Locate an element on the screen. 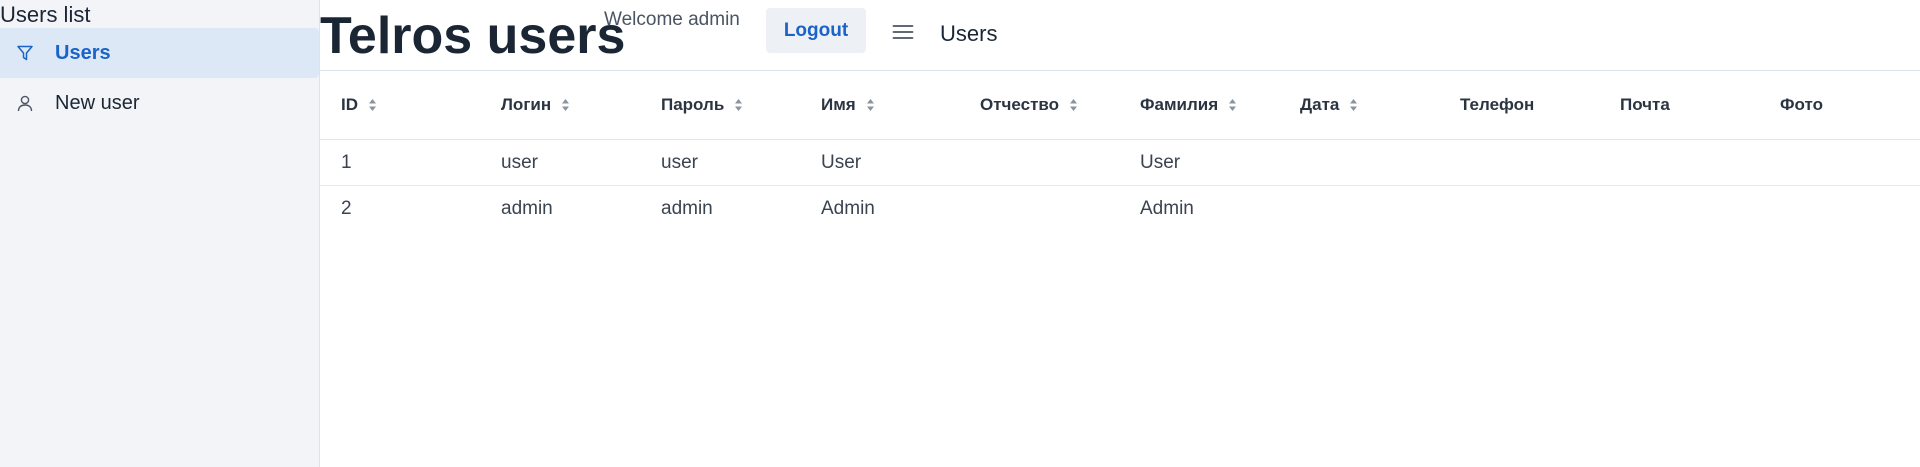  column-header-email: Почта is located at coordinates (1645, 105).